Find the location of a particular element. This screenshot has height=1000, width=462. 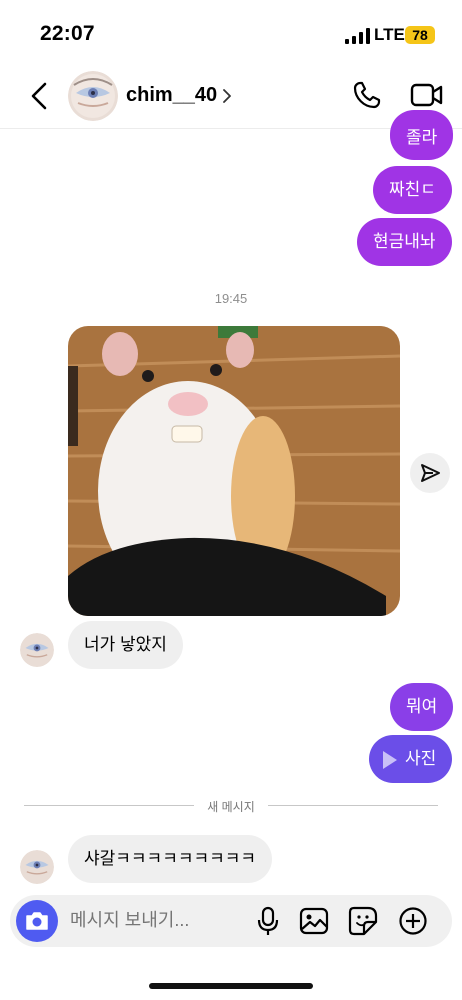

media-label: 사진 is located at coordinates (421, 758).